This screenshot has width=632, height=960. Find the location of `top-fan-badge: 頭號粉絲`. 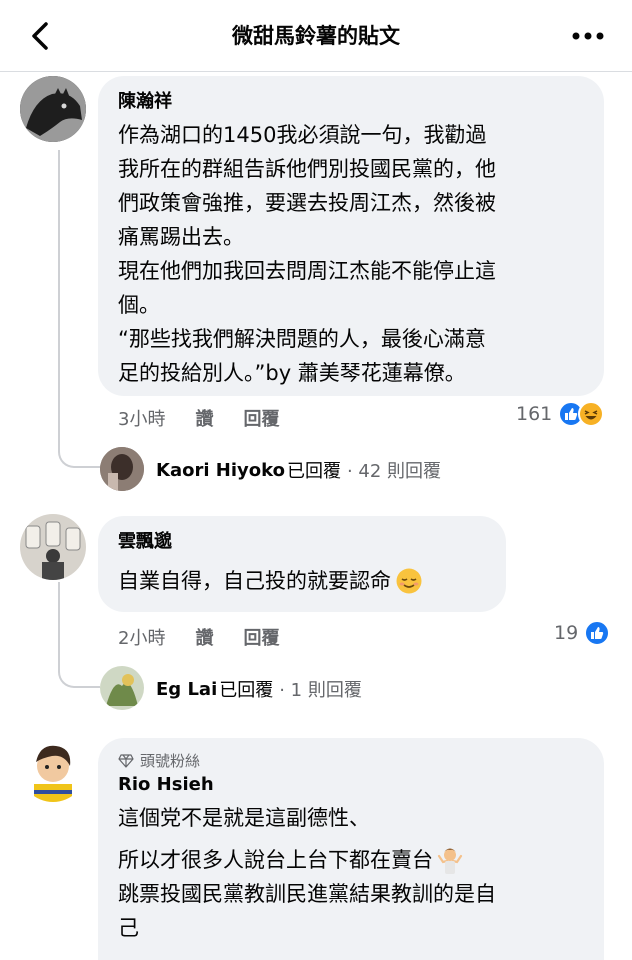

top-fan-badge: 頭號粉絲 is located at coordinates (351, 760).